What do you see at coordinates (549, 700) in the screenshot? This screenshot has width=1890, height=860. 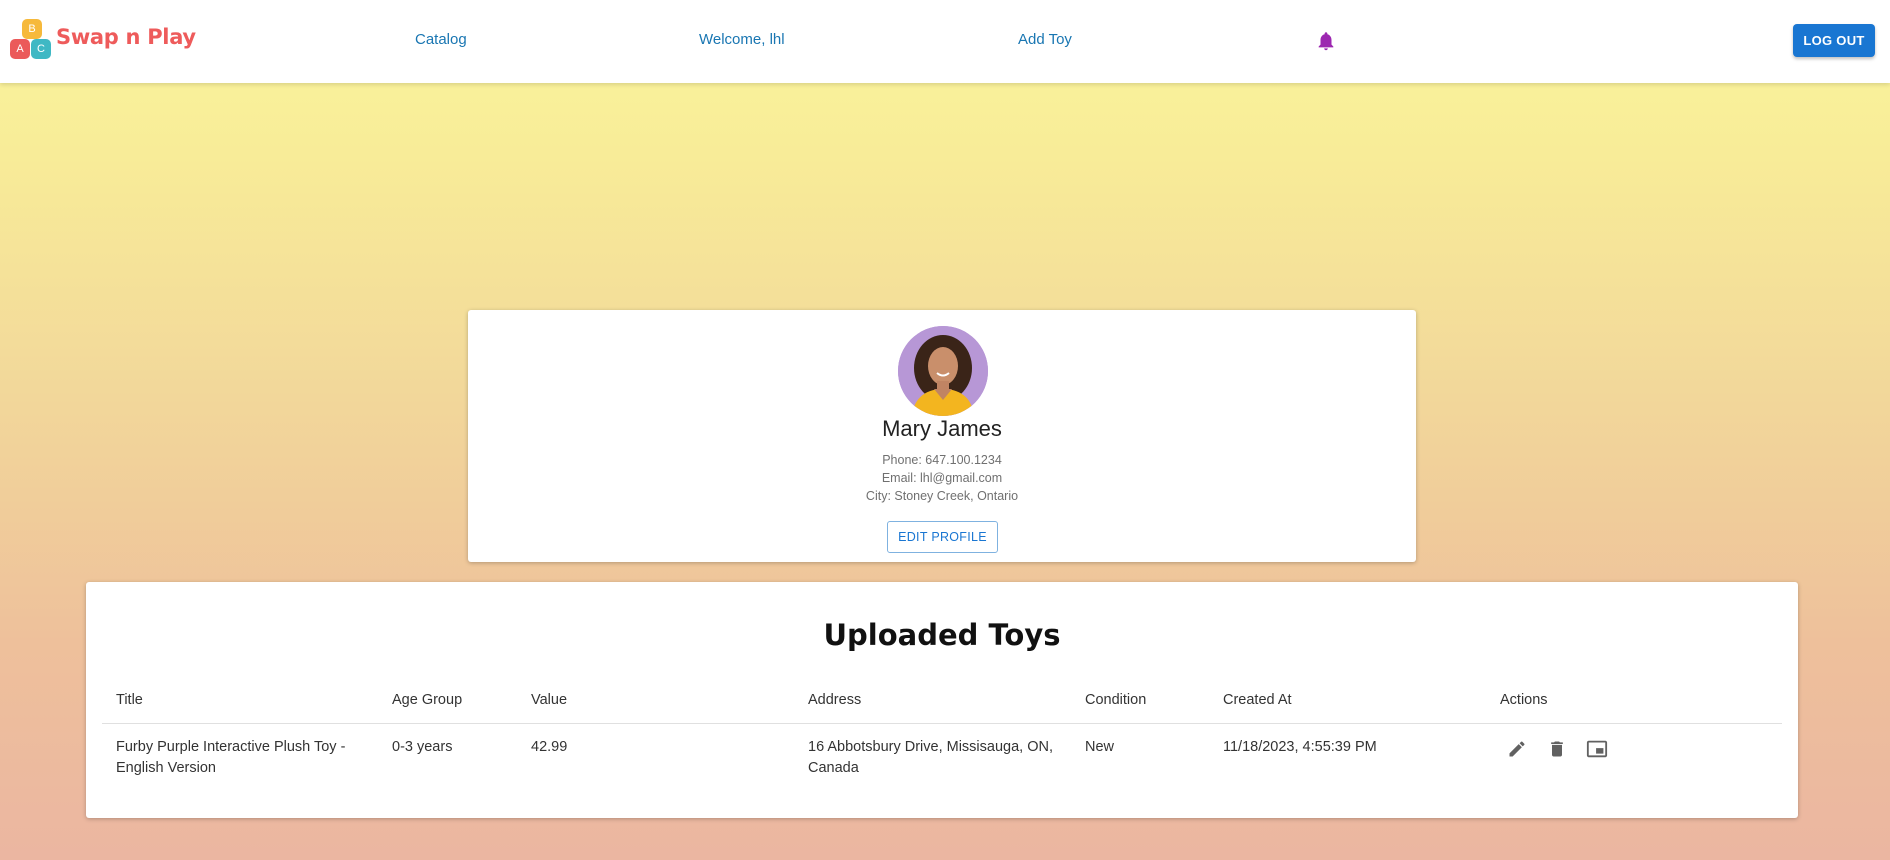 I see `column-header-value: Value` at bounding box center [549, 700].